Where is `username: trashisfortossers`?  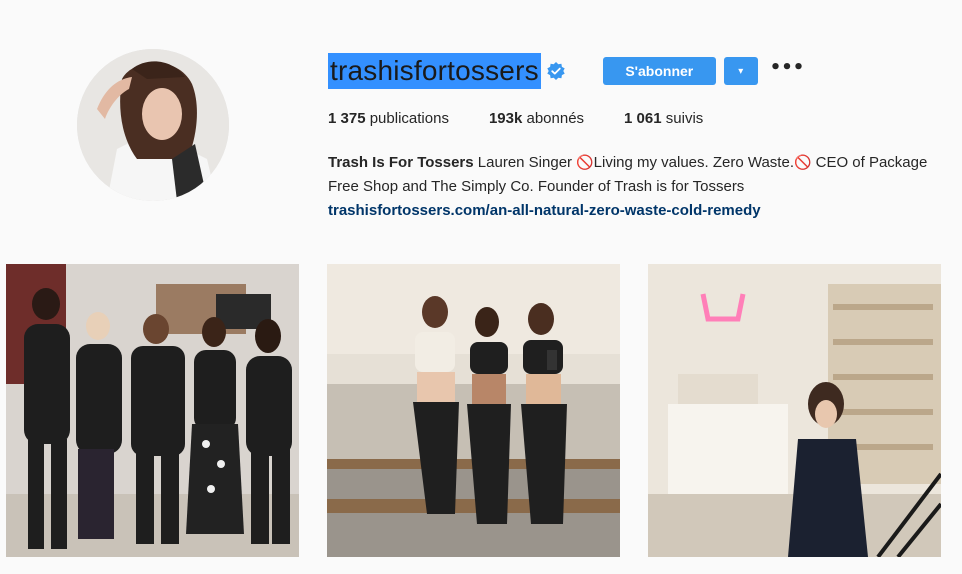
username: trashisfortossers is located at coordinates (434, 71).